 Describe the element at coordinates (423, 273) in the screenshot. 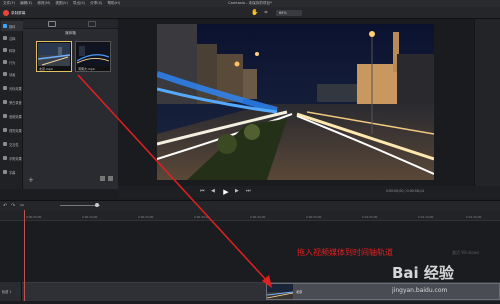

I see `baidu-watermark: Bai 经验` at that location.